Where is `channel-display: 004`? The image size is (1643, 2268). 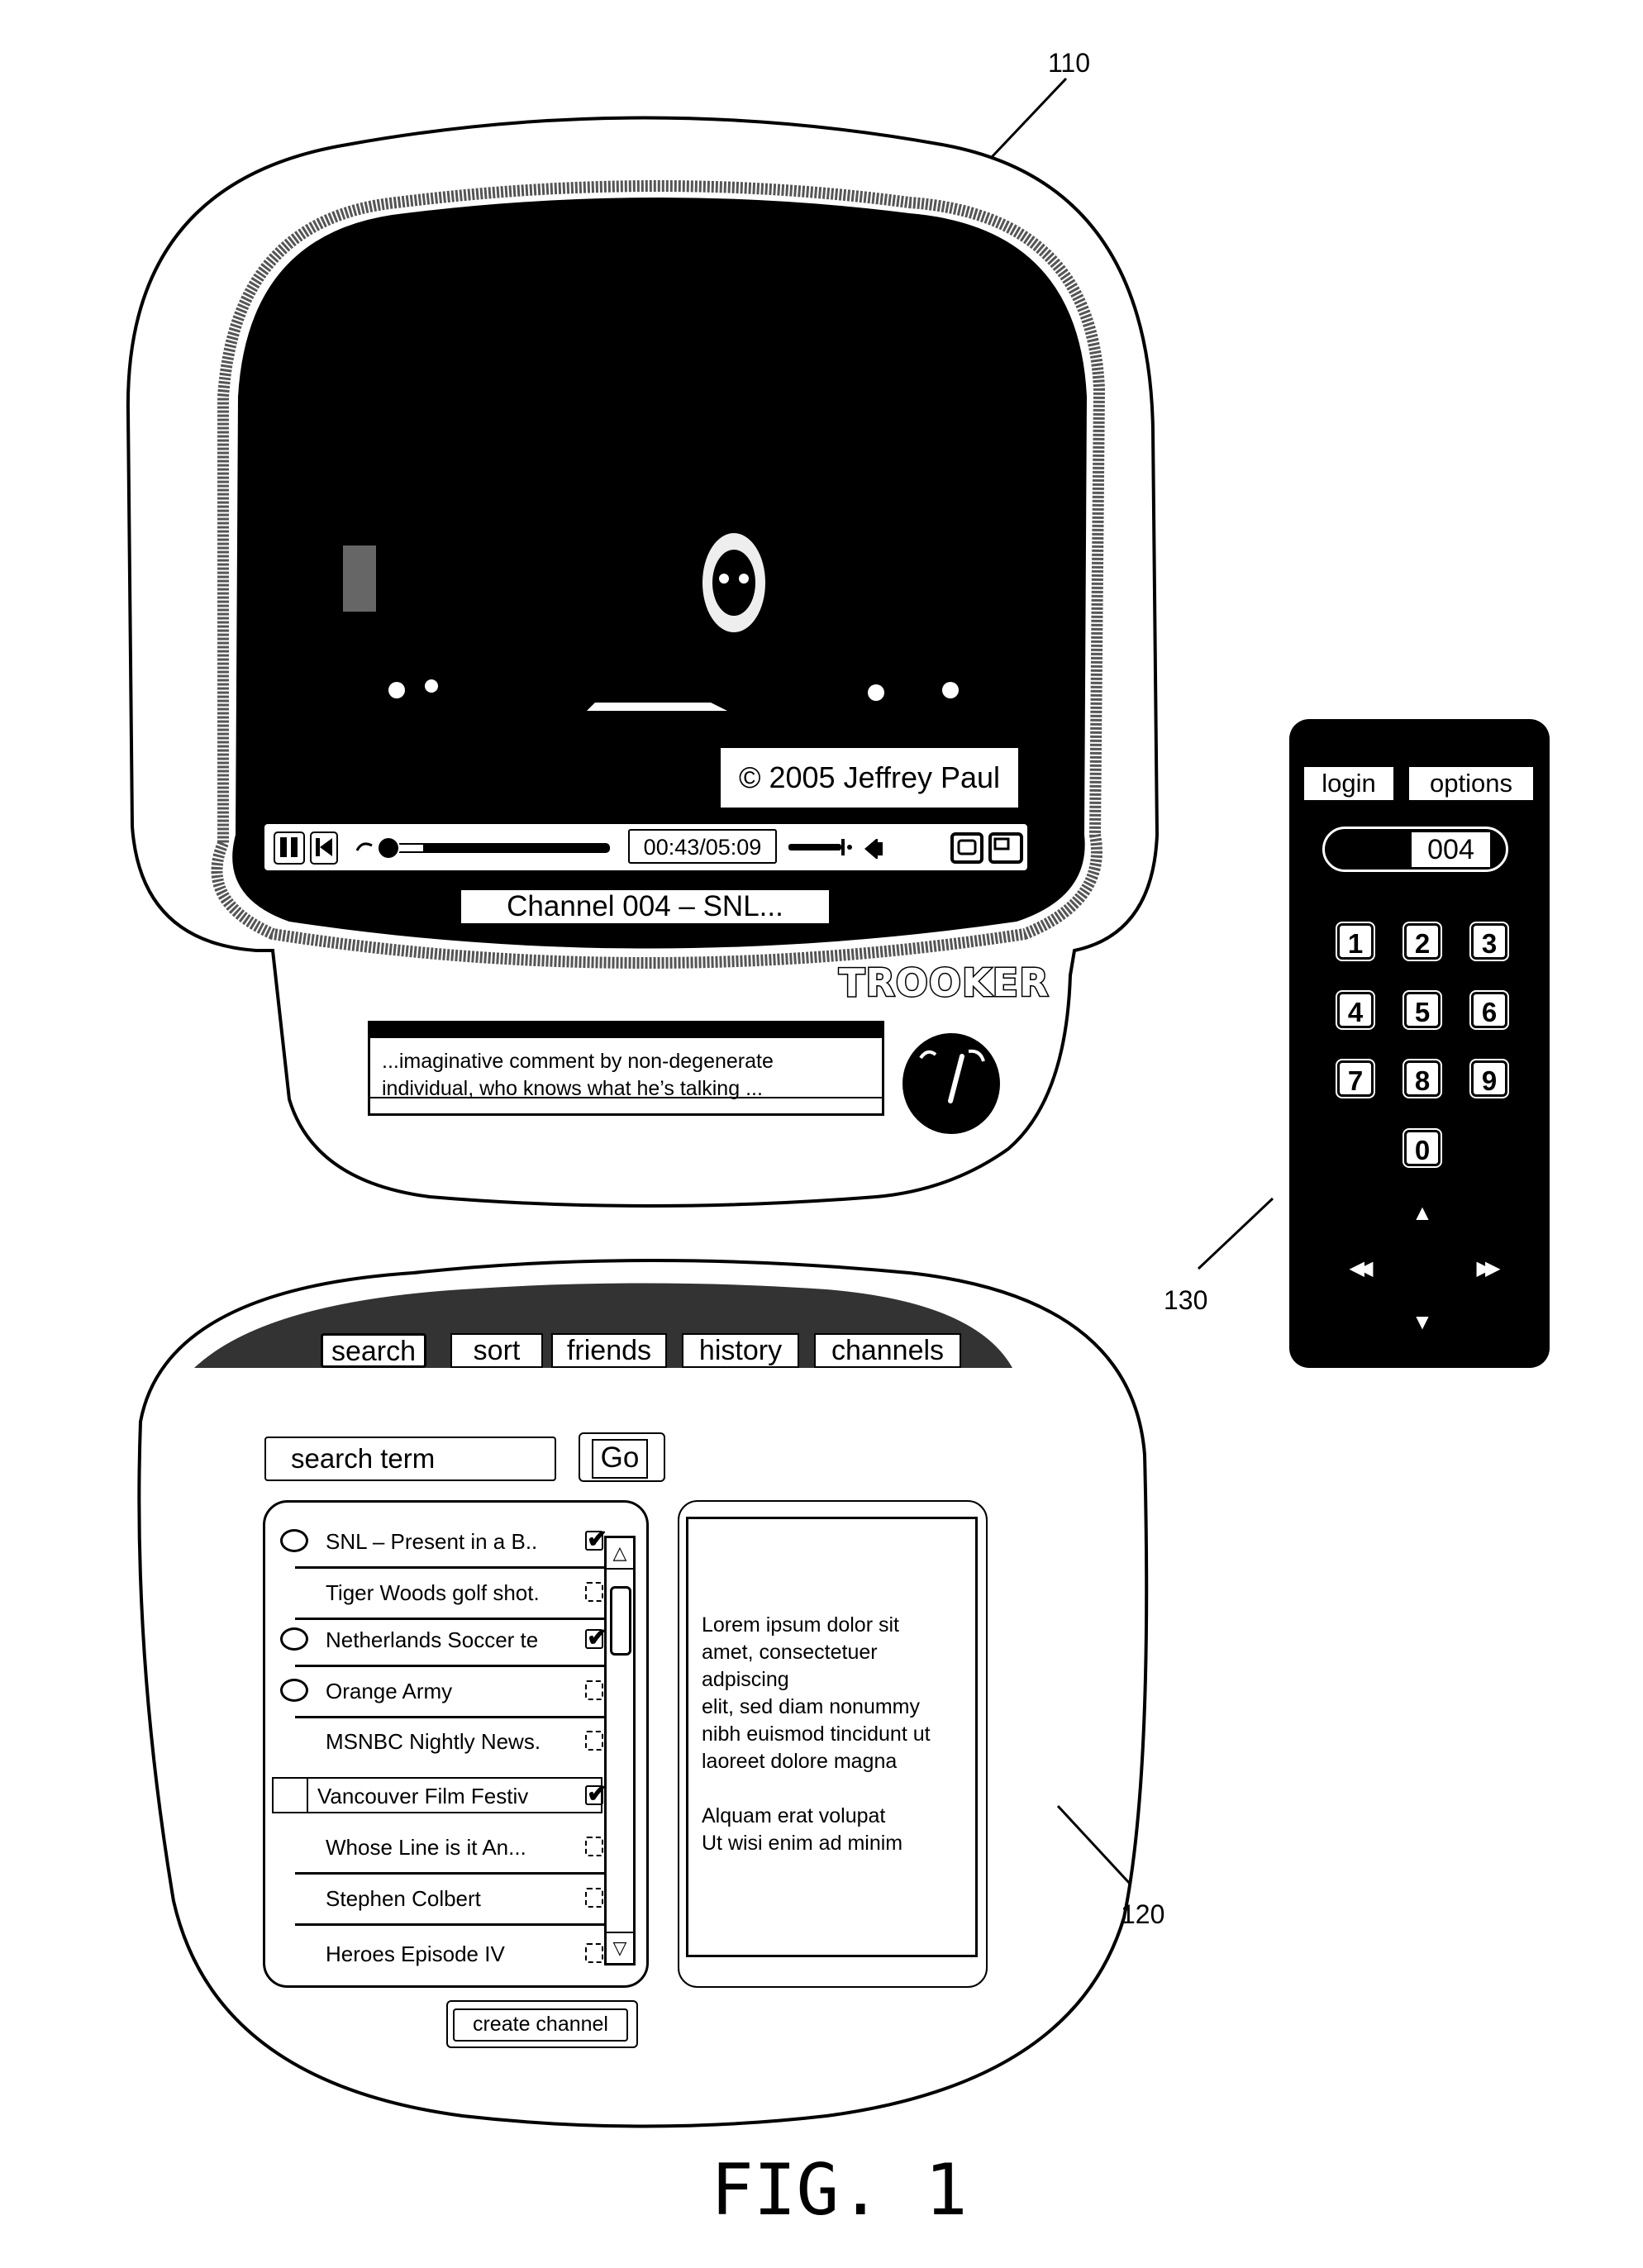
channel-display: 004 is located at coordinates (1415, 849).